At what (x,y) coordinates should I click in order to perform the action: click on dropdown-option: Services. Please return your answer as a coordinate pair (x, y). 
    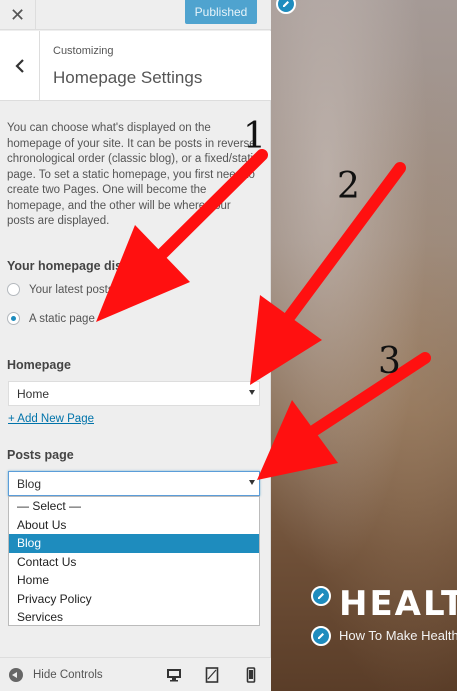
    Looking at the image, I should click on (134, 617).